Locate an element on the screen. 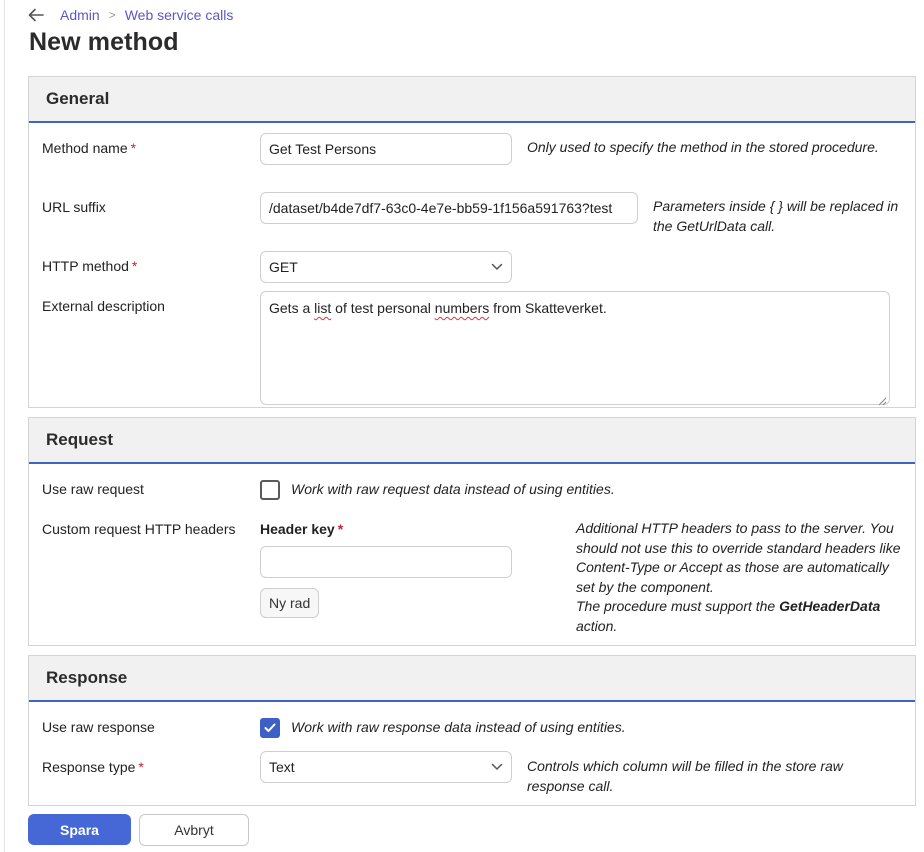  url-suffix-input is located at coordinates (449, 208).